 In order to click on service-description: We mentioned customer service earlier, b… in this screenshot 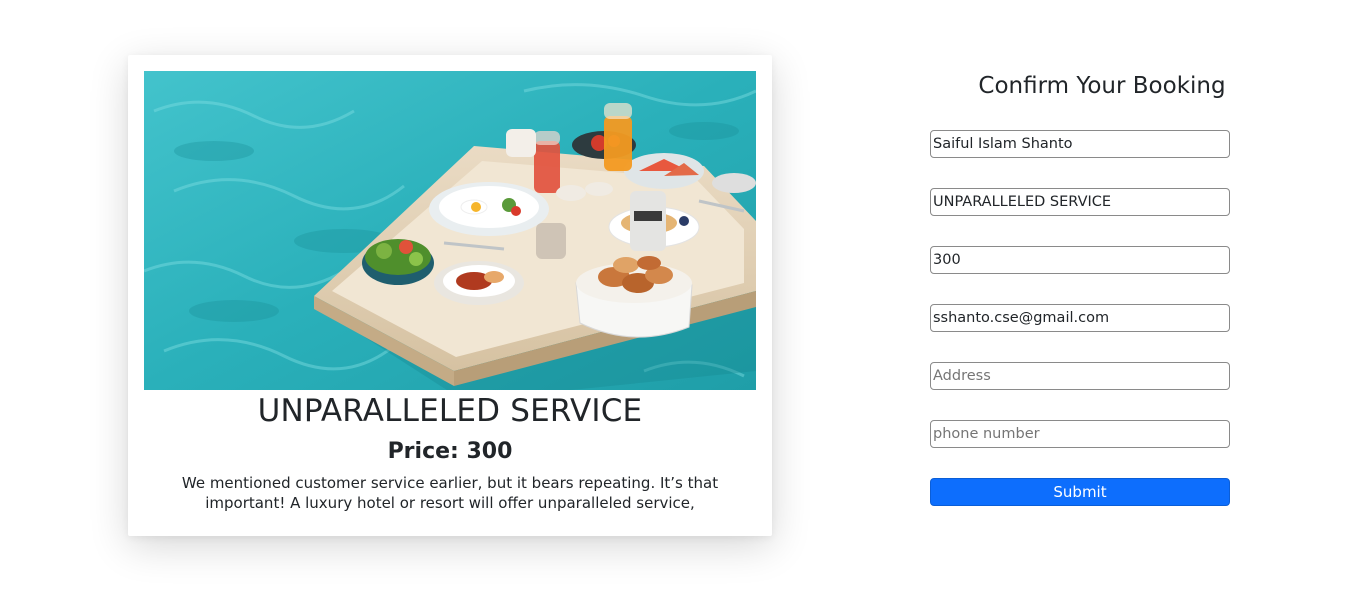, I will do `click(450, 493)`.